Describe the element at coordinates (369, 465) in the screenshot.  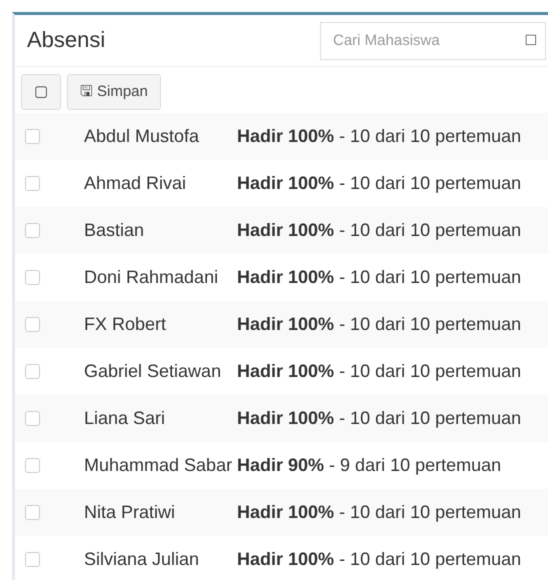
I see `attendance-text: Hadir 90% - 9 dari 10 pertemuan` at that location.